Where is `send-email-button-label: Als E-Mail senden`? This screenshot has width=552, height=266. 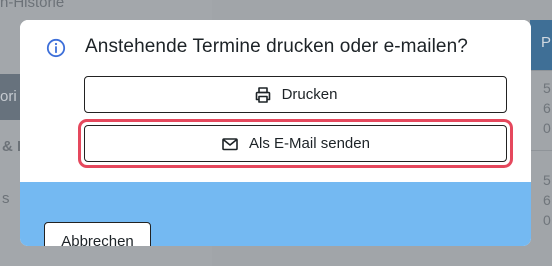
send-email-button-label: Als E-Mail senden is located at coordinates (309, 143).